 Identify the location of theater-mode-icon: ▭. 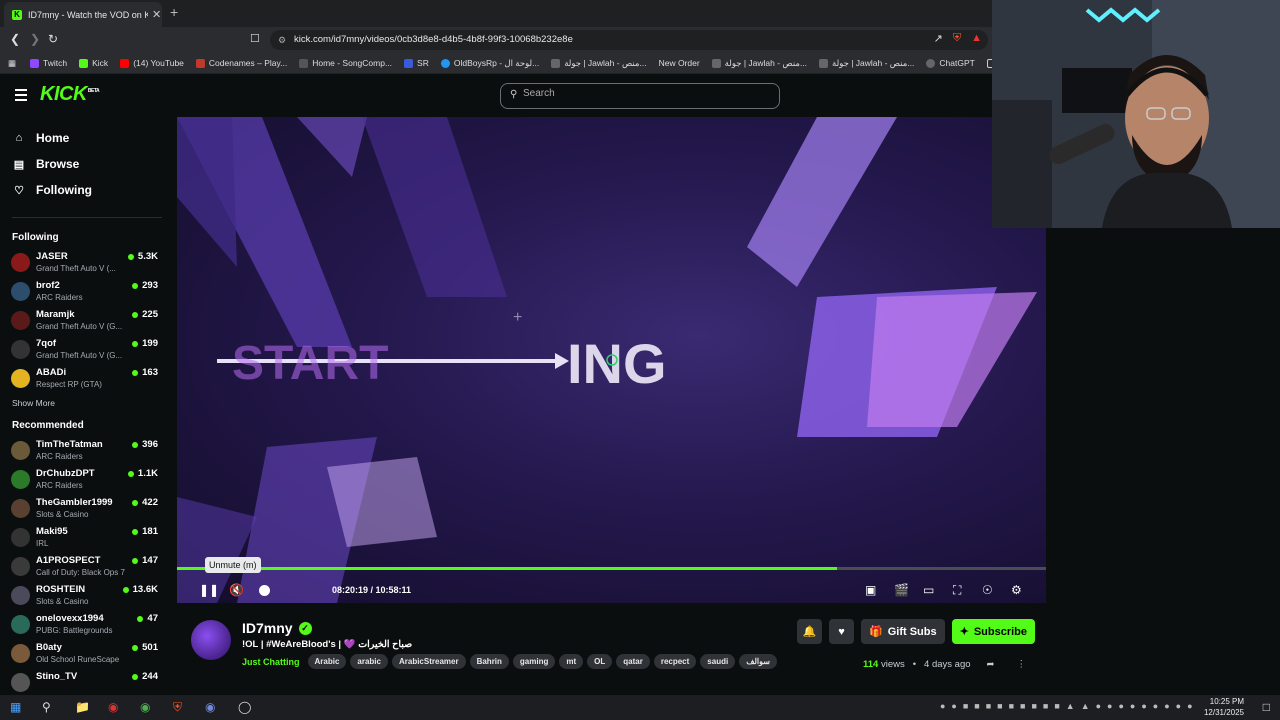
(928, 590).